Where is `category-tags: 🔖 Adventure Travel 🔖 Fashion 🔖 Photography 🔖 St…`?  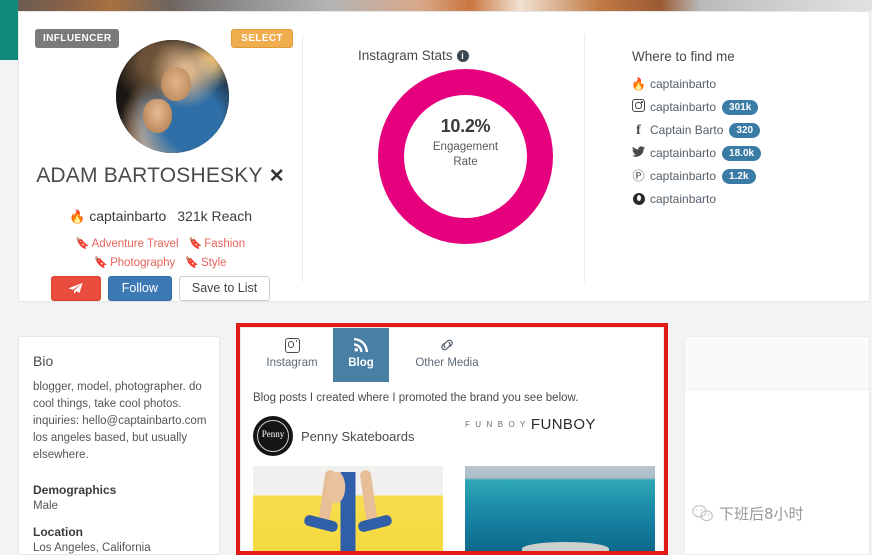
category-tags: 🔖 Adventure Travel 🔖 Fashion 🔖 Photography 🔖 St… is located at coordinates (160, 253).